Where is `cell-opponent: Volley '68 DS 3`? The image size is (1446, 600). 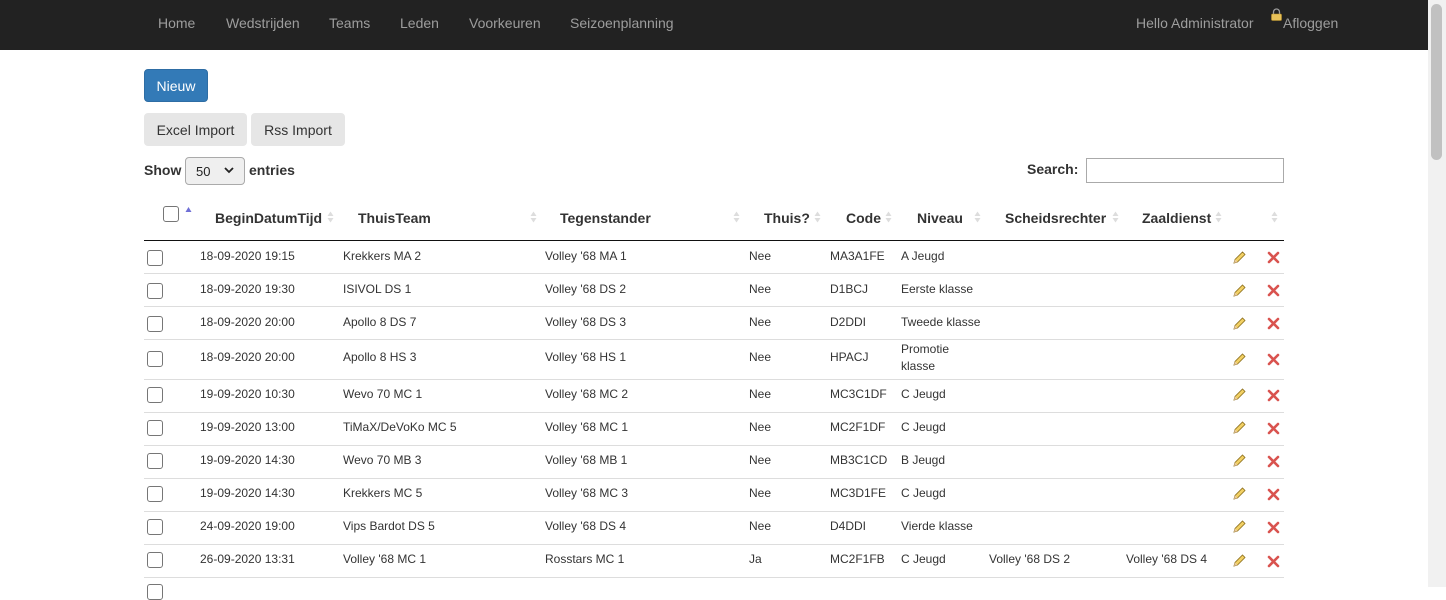 cell-opponent: Volley '68 DS 3 is located at coordinates (586, 322).